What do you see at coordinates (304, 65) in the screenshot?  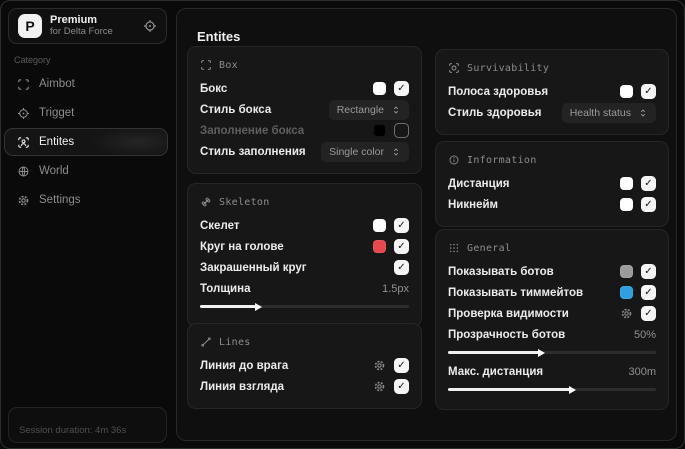 I see `card-box-header: Box` at bounding box center [304, 65].